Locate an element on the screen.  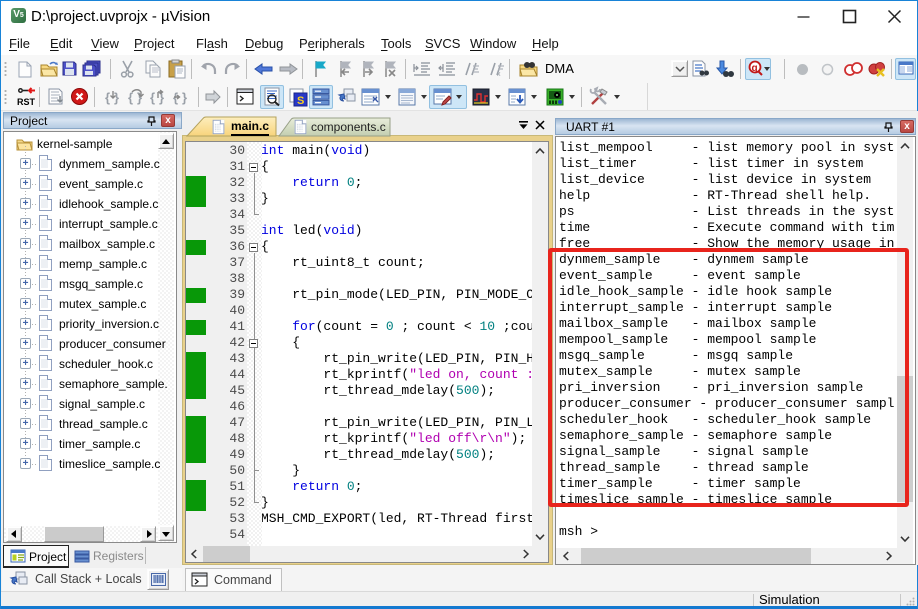
svg-text: q is located at coordinates (755, 68).